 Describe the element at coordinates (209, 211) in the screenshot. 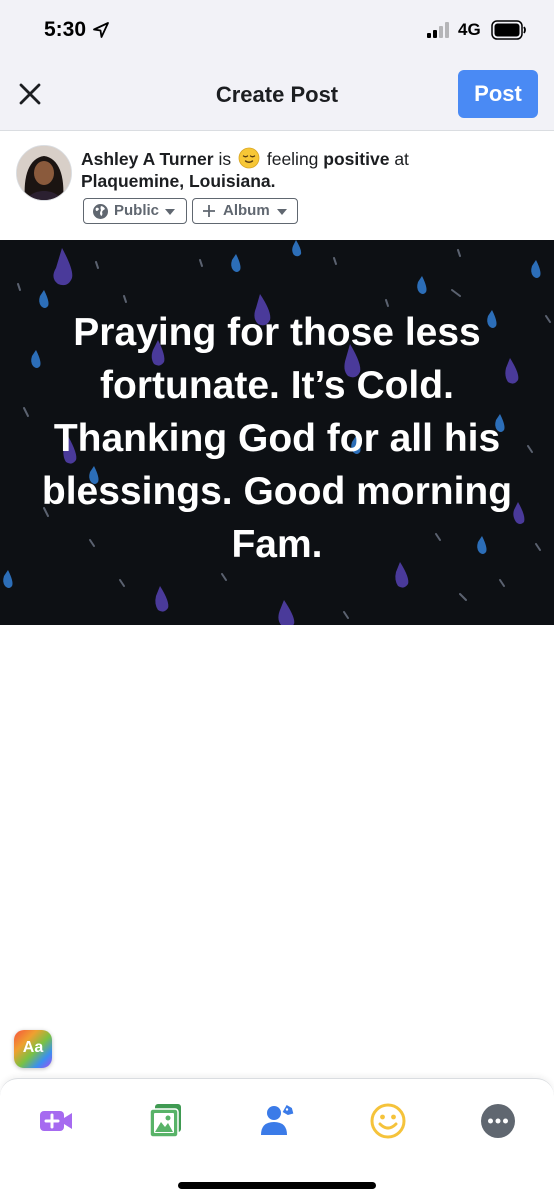

I see `plus-icon` at that location.